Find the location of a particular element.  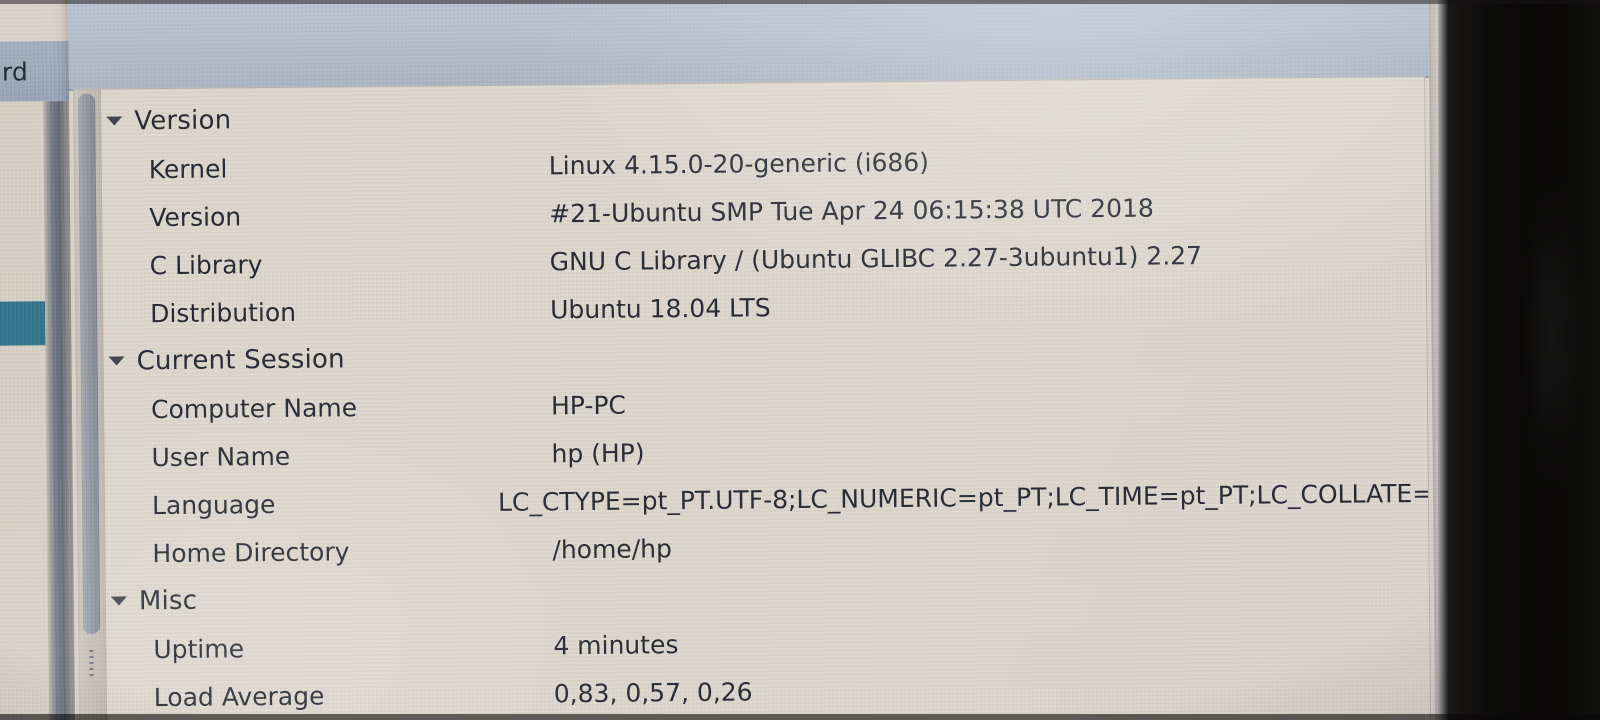

row-value: /home/hp is located at coordinates (612, 548).